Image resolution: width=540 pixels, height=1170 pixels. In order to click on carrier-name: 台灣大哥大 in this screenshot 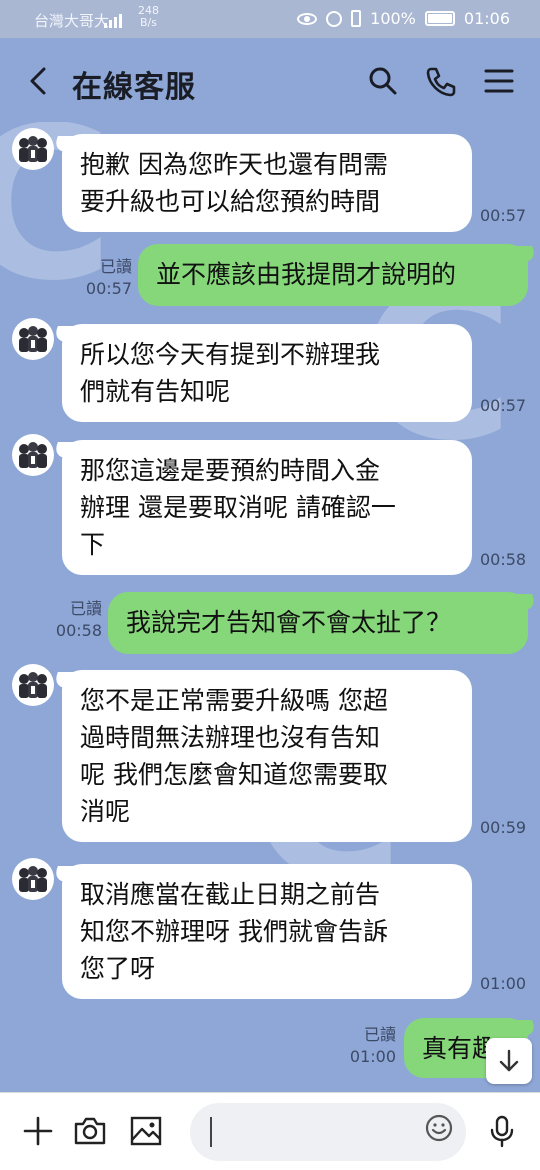, I will do `click(72, 21)`.